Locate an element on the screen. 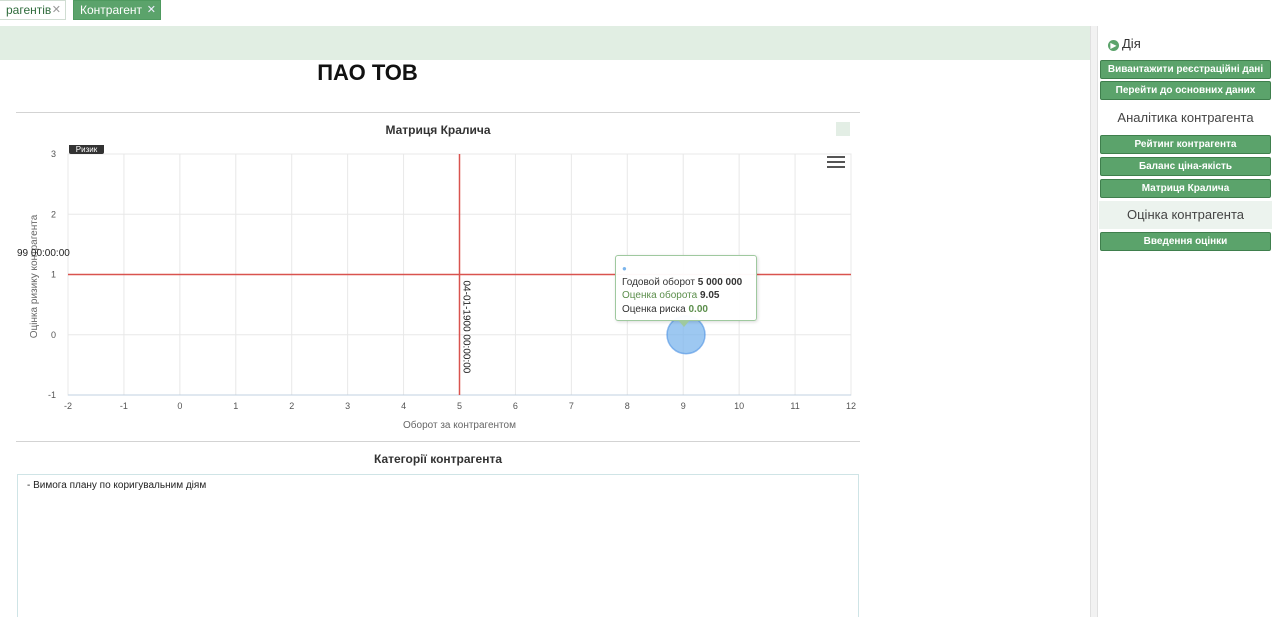 This screenshot has width=1280, height=617. action-header-label: Дія is located at coordinates (1131, 43).